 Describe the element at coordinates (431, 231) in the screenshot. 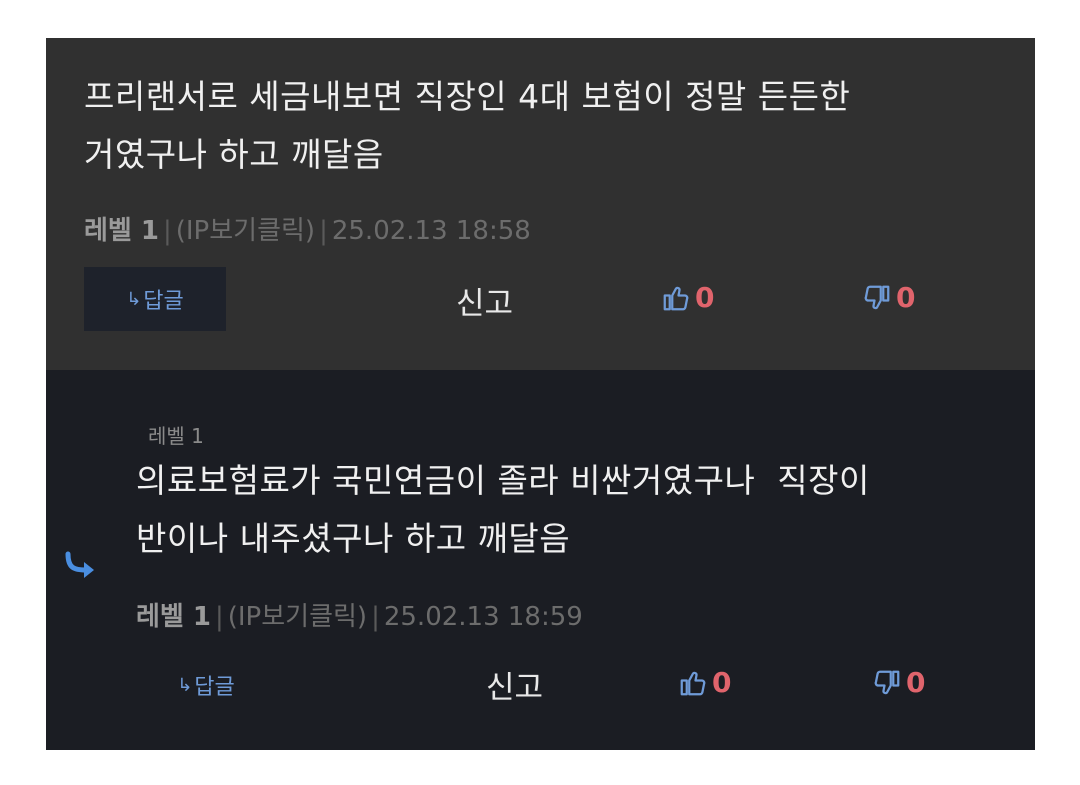

I see `timestamp: 25.02.13 18:58` at that location.